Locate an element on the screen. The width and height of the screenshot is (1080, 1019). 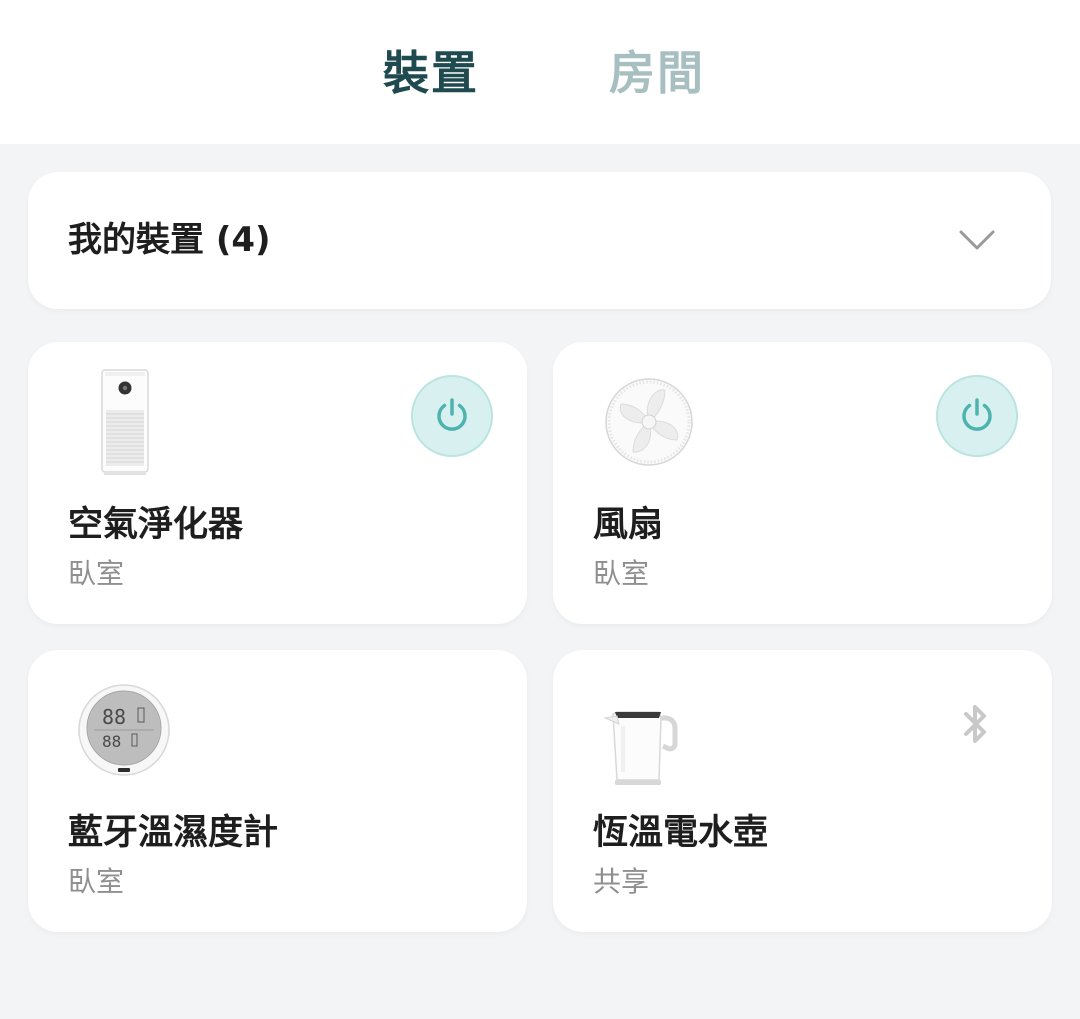
device-name: 風扇 is located at coordinates (628, 525).